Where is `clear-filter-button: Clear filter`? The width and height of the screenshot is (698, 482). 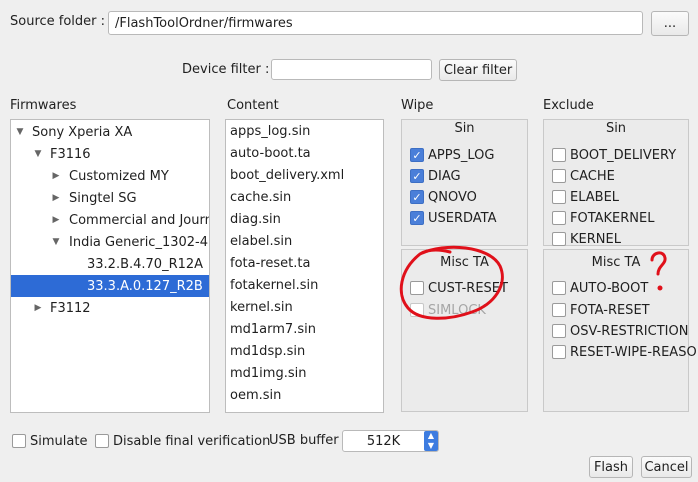 clear-filter-button: Clear filter is located at coordinates (478, 70).